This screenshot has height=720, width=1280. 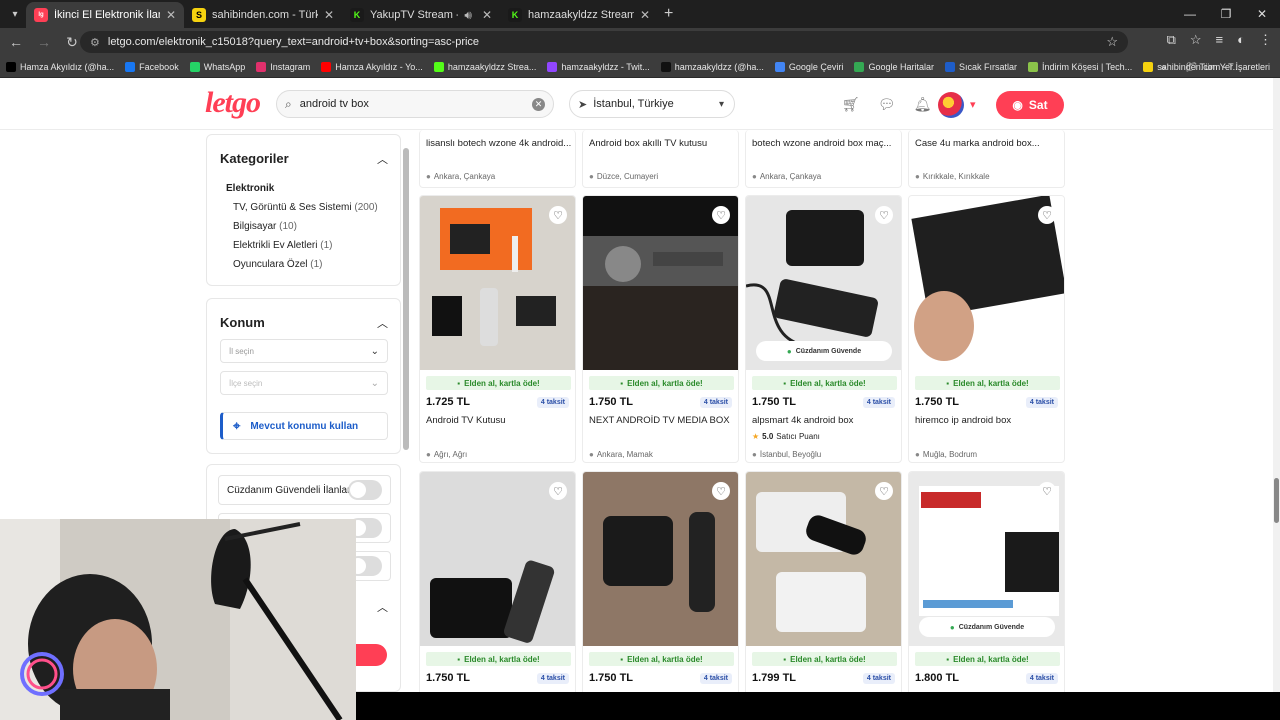 What do you see at coordinates (851, 104) in the screenshot?
I see `cart-icon: 🛒︎` at bounding box center [851, 104].